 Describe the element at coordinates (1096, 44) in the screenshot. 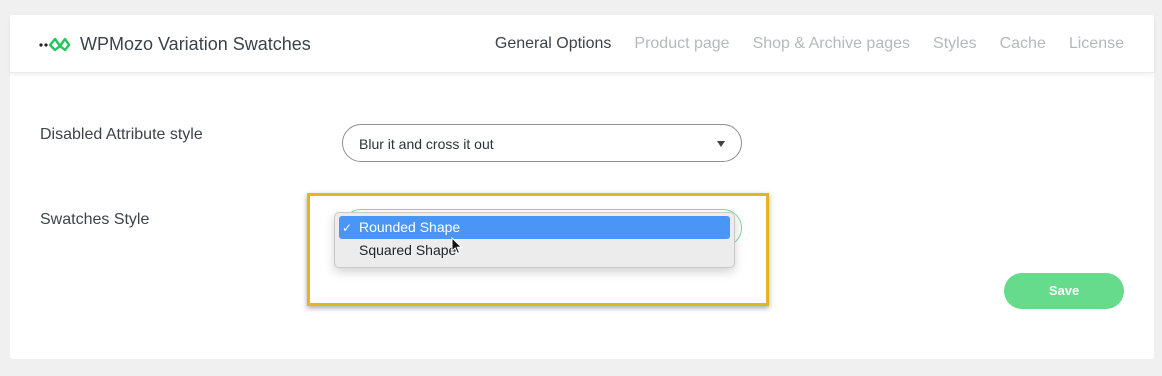

I see `tab-license: License` at that location.